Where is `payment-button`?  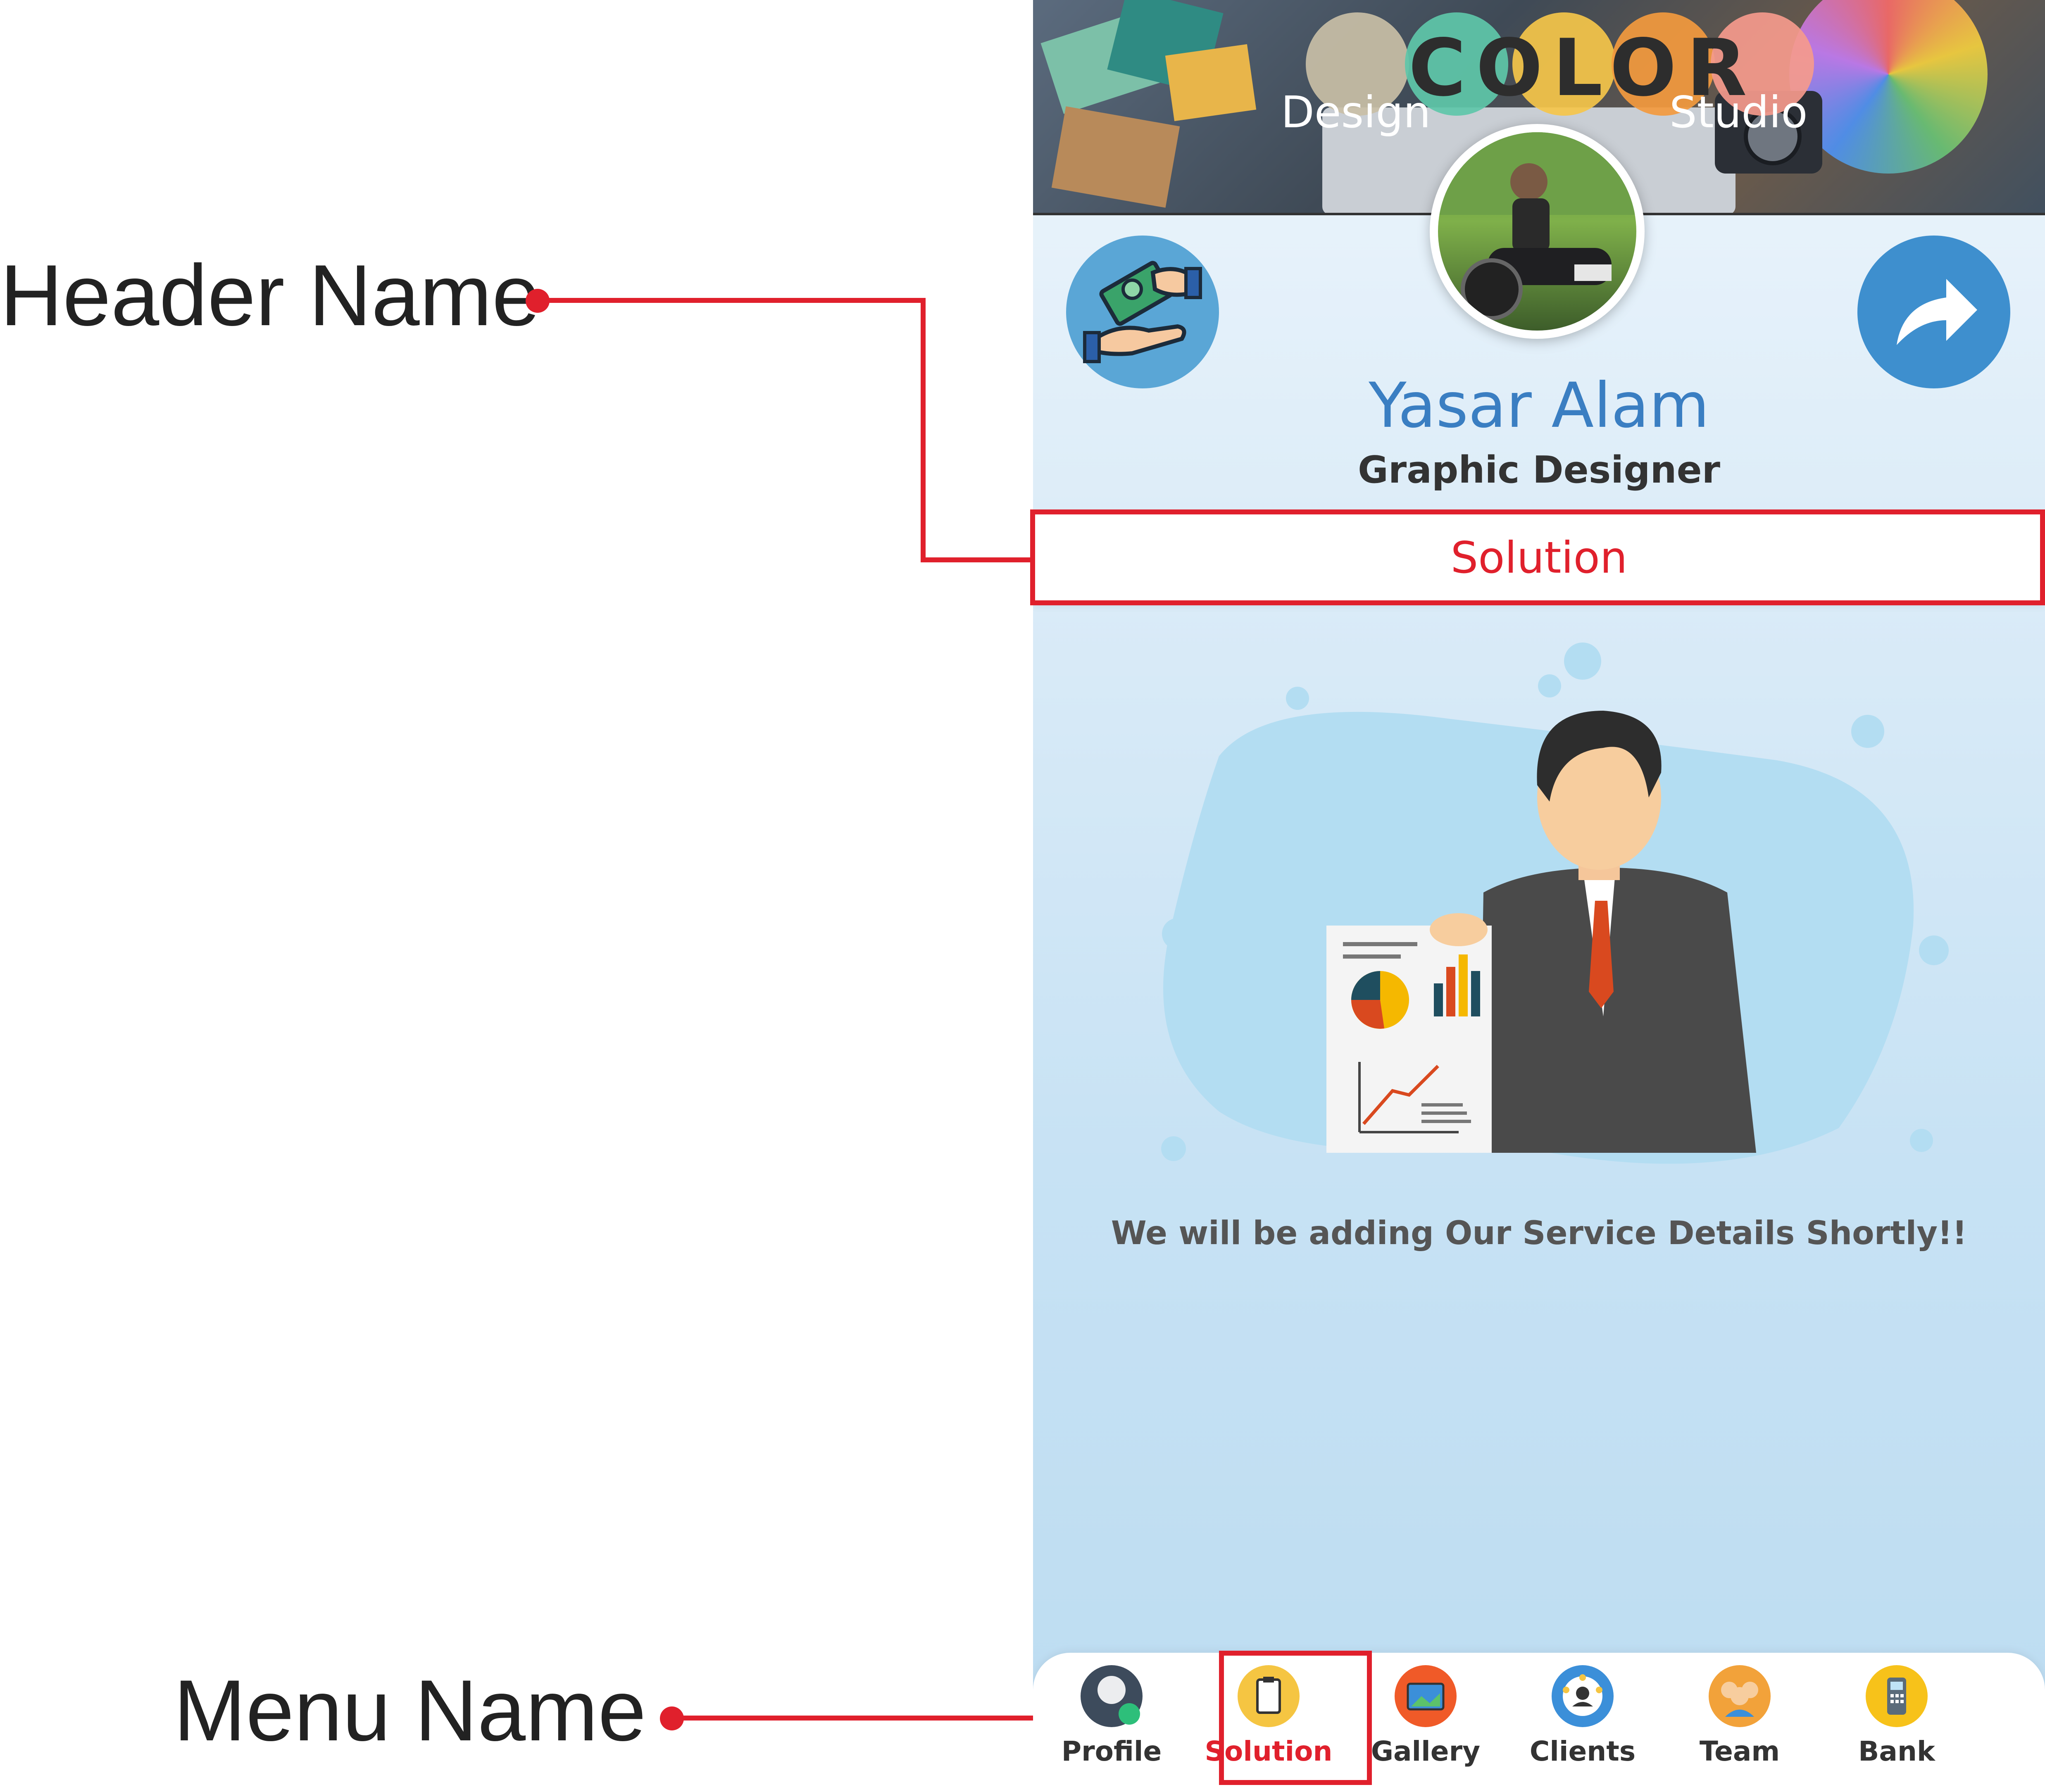
payment-button is located at coordinates (1142, 312).